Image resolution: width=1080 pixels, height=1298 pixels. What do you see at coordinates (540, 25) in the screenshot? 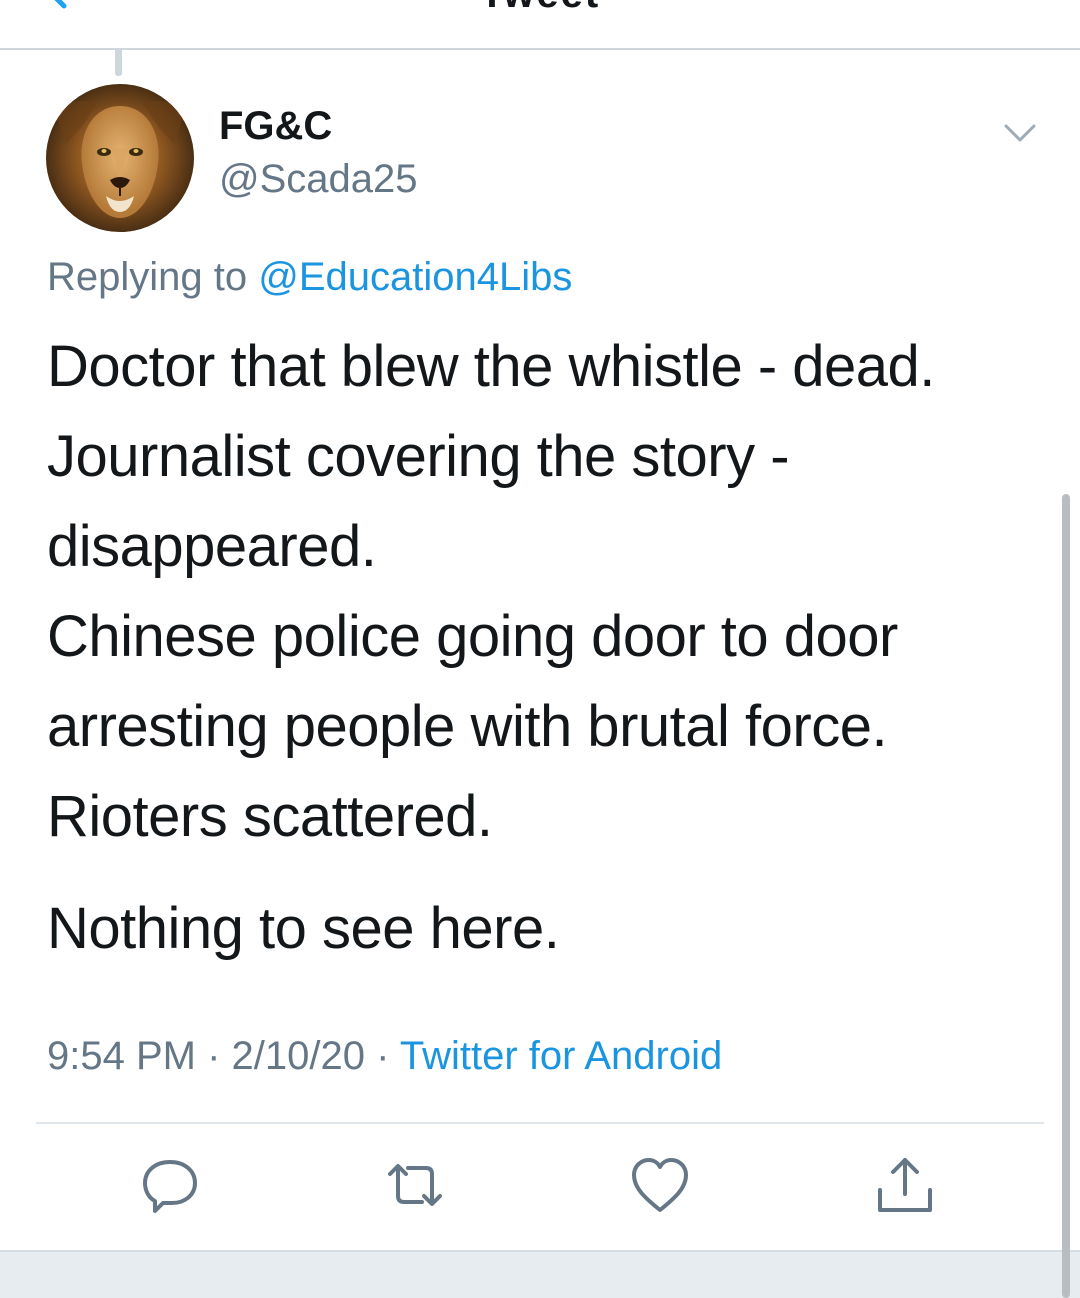
I see `top-navigation-bar: Tweet` at bounding box center [540, 25].